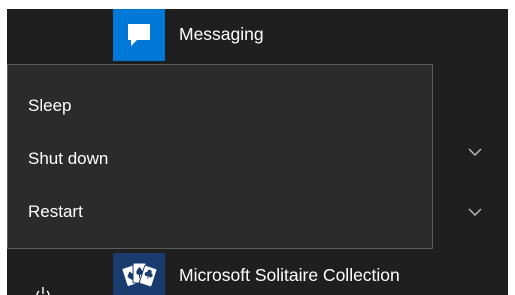  I want to click on power-menu-item-shut-down: Shut down, so click(220, 159).